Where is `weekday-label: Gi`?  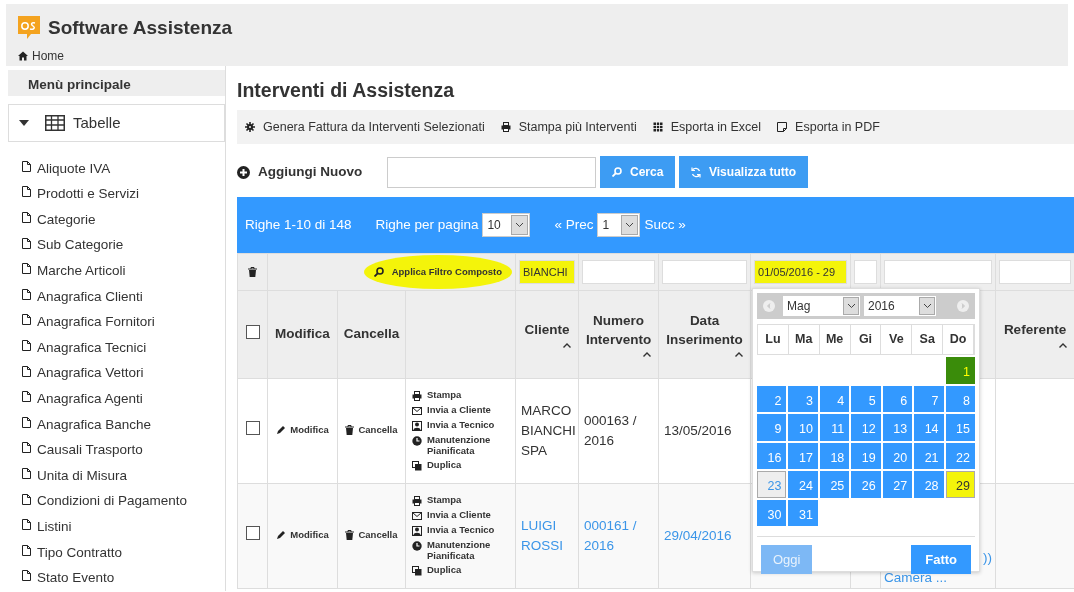 weekday-label: Gi is located at coordinates (866, 339).